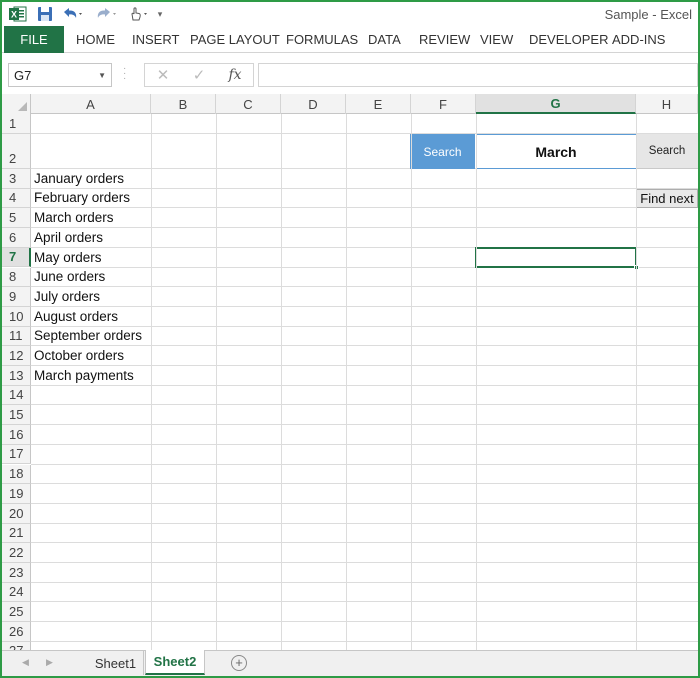 The height and width of the screenshot is (678, 700). Describe the element at coordinates (638, 39) in the screenshot. I see `tab-add-ins: ADD-INS` at that location.